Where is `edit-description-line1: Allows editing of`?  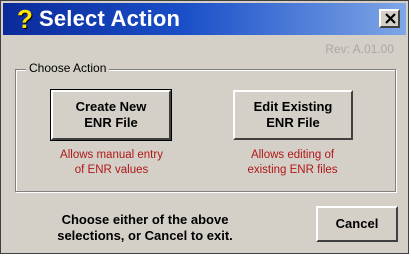 edit-description-line1: Allows editing of is located at coordinates (292, 155).